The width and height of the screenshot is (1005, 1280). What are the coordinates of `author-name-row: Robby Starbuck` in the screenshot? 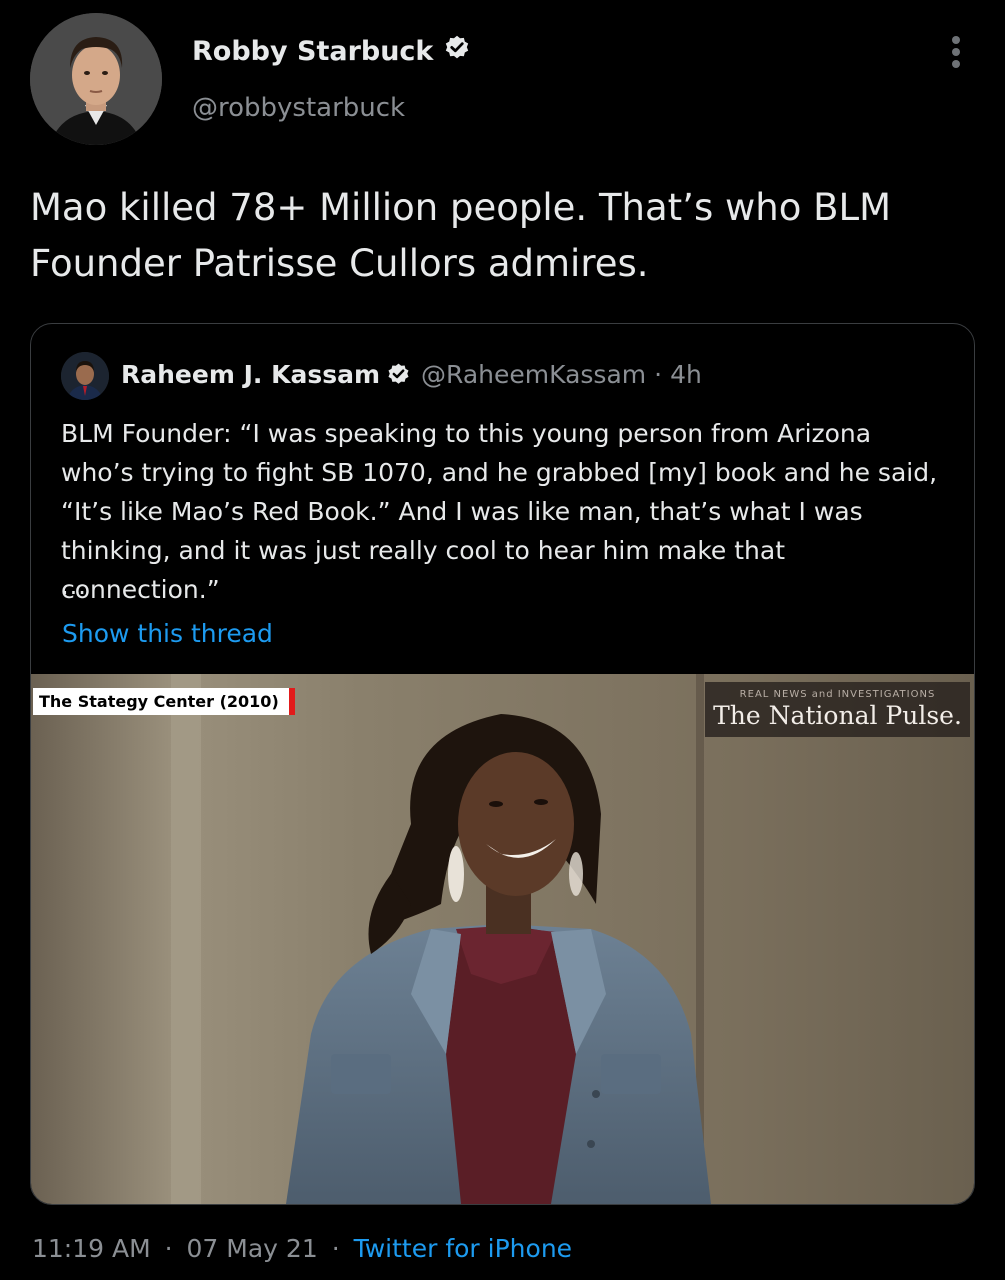 It's located at (331, 51).